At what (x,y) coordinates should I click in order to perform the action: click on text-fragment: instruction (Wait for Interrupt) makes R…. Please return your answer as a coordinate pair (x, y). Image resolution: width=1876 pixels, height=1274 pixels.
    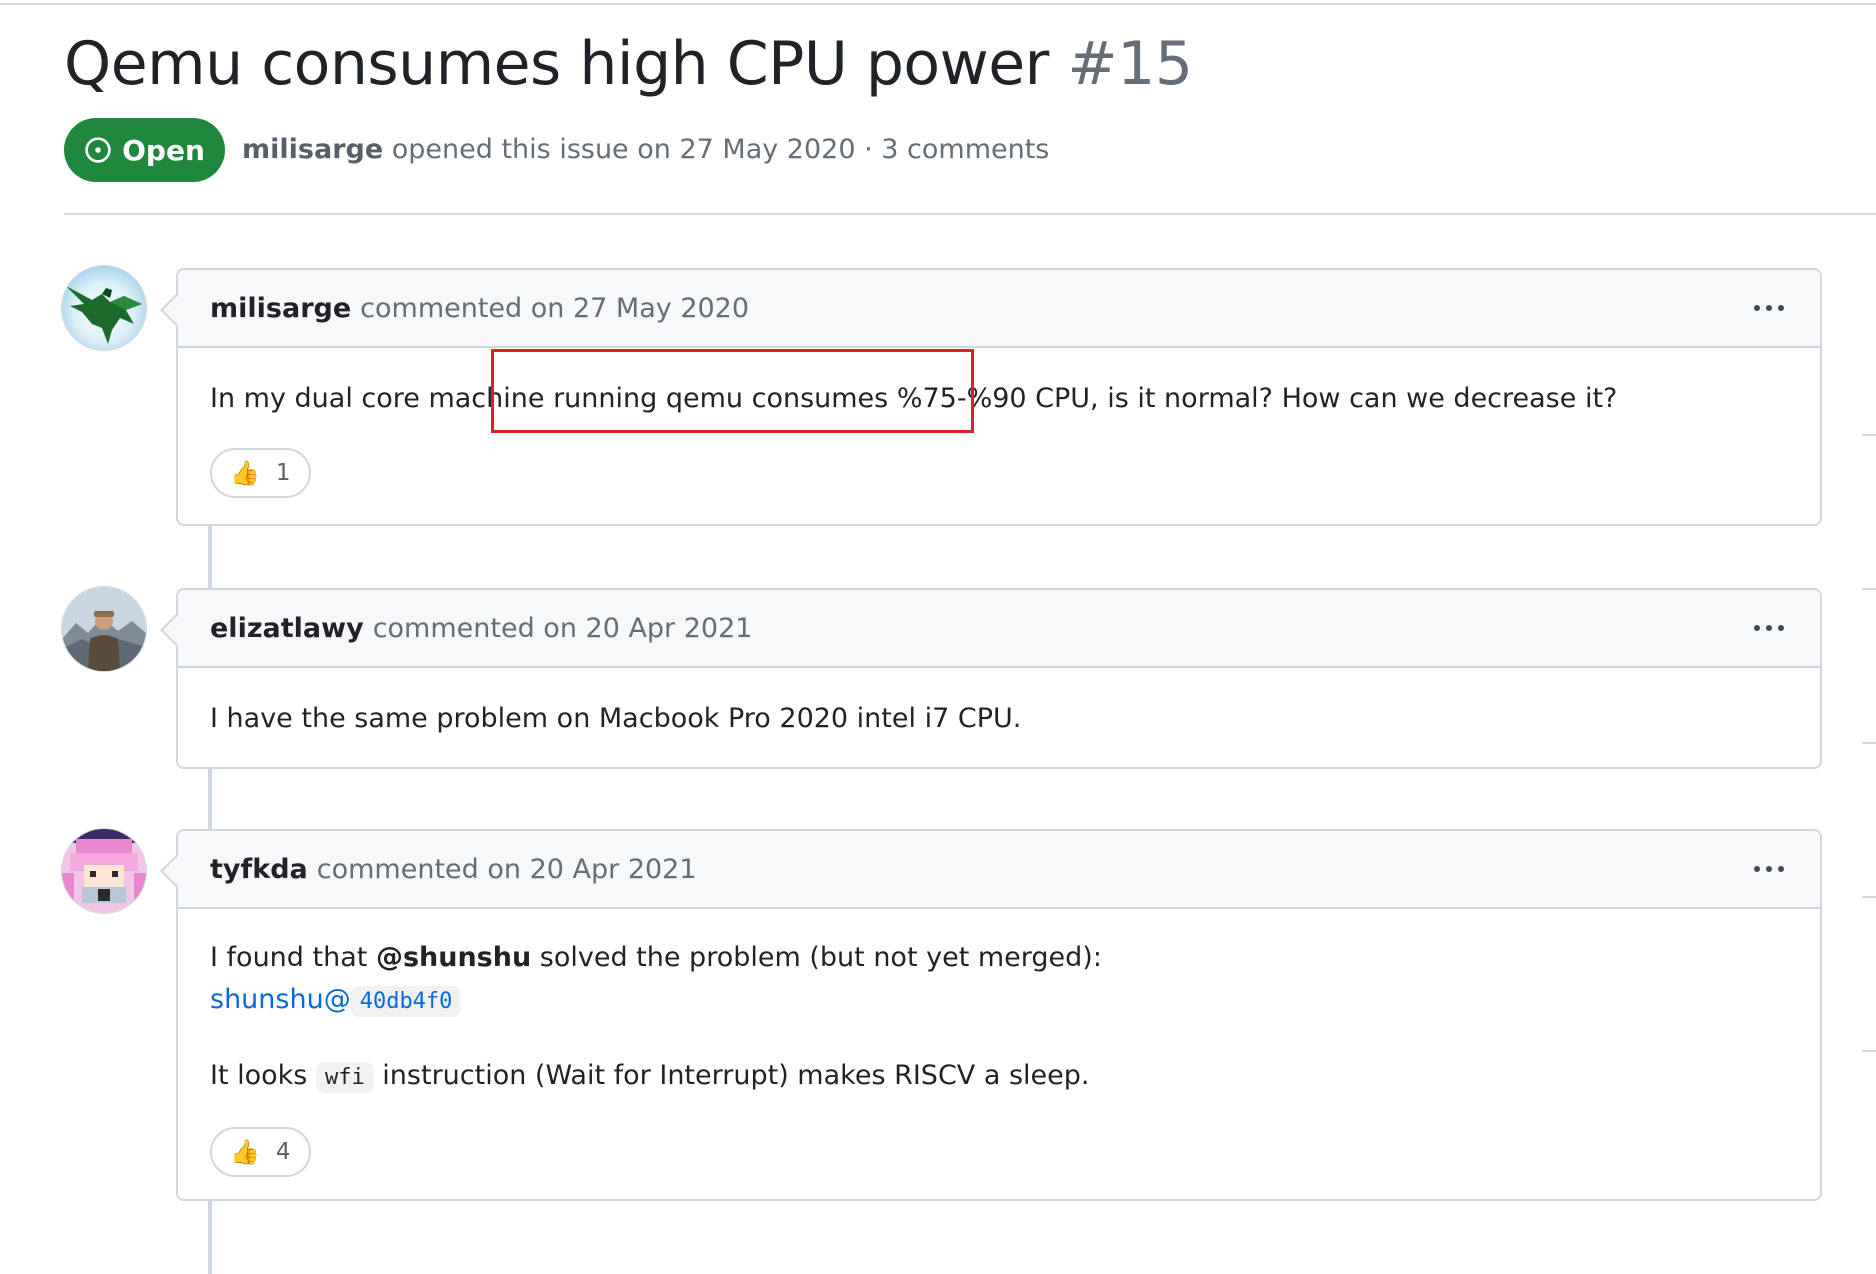
    Looking at the image, I should click on (731, 1075).